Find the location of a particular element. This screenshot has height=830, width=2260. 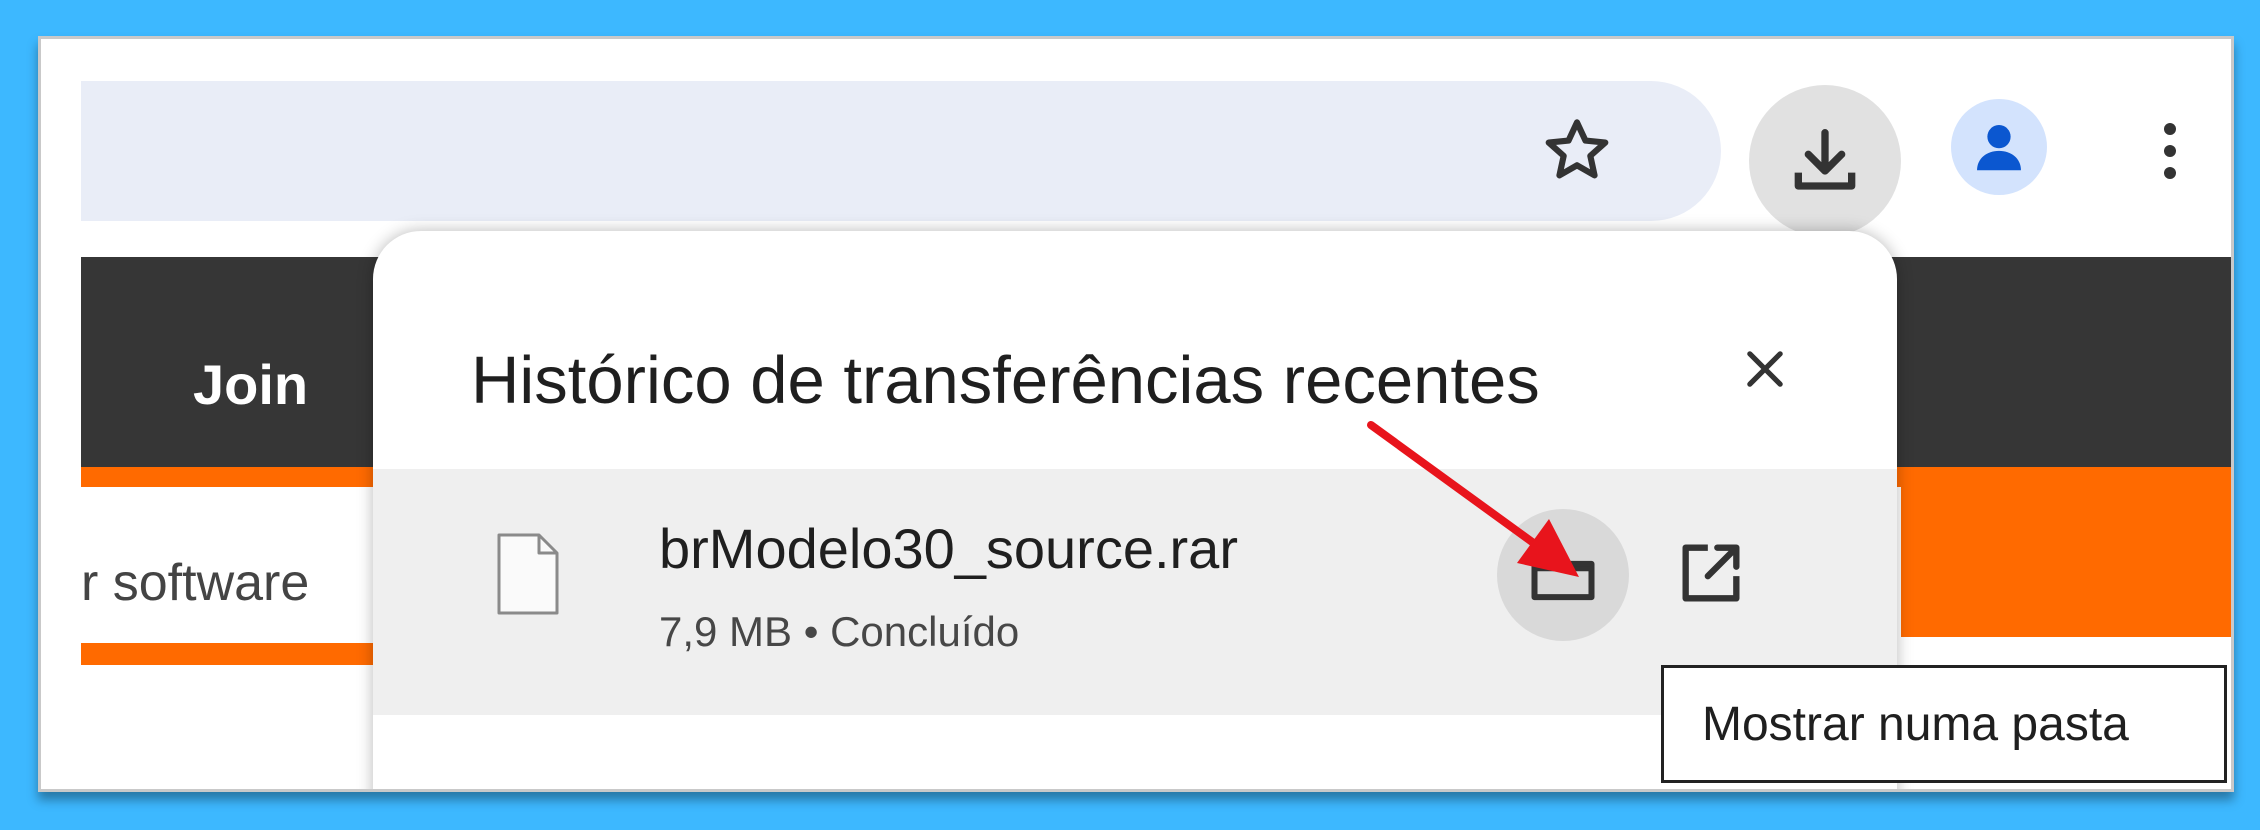

star-icon is located at coordinates (1577, 149).